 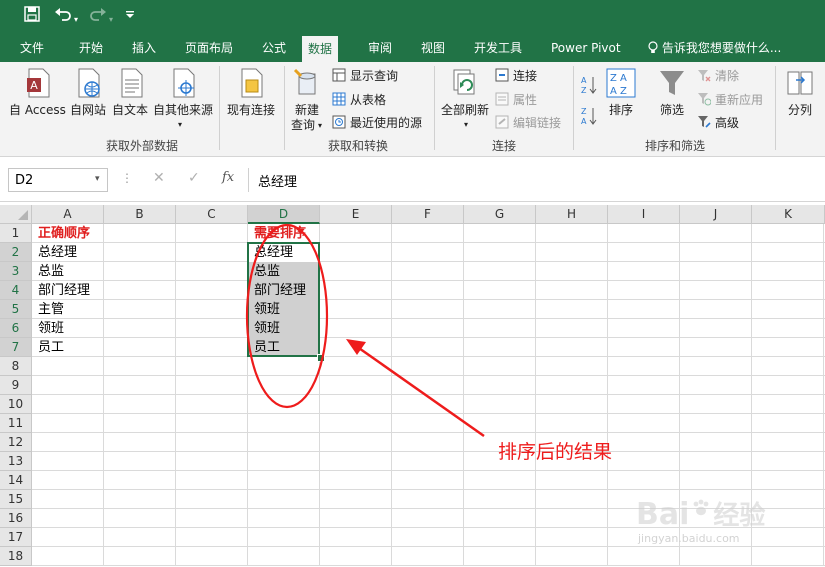 What do you see at coordinates (701, 509) in the screenshot?
I see `paw-icon` at bounding box center [701, 509].